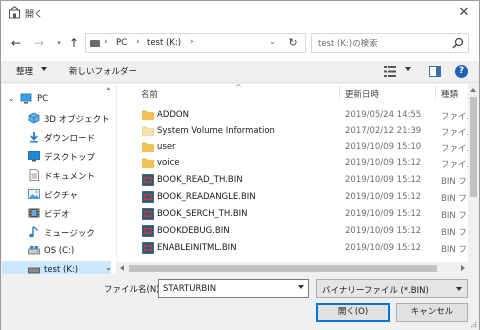  What do you see at coordinates (458, 43) in the screenshot?
I see `search-icon` at bounding box center [458, 43].